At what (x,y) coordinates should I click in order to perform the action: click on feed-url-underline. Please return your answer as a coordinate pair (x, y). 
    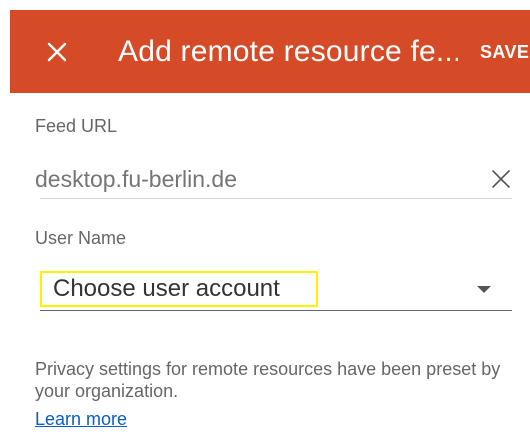
    Looking at the image, I should click on (276, 198).